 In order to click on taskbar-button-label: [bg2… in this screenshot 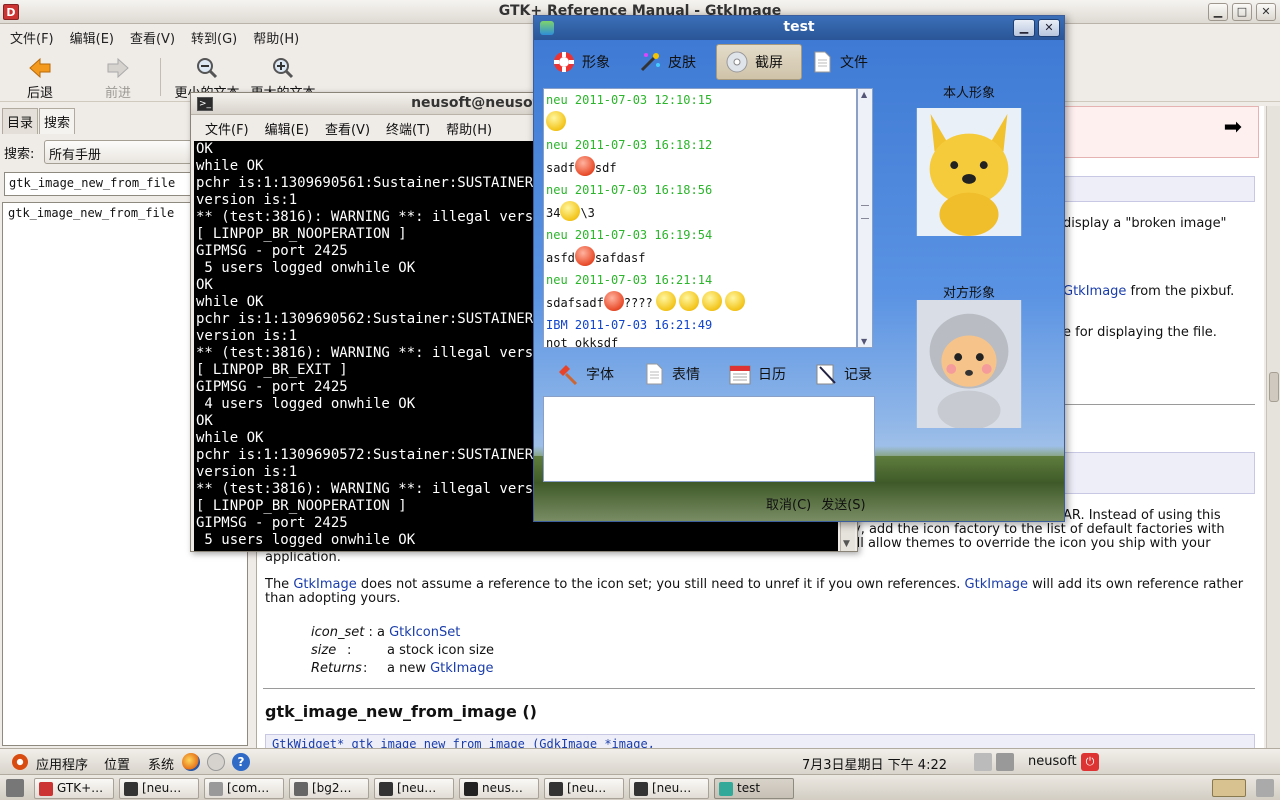, I will do `click(332, 788)`.